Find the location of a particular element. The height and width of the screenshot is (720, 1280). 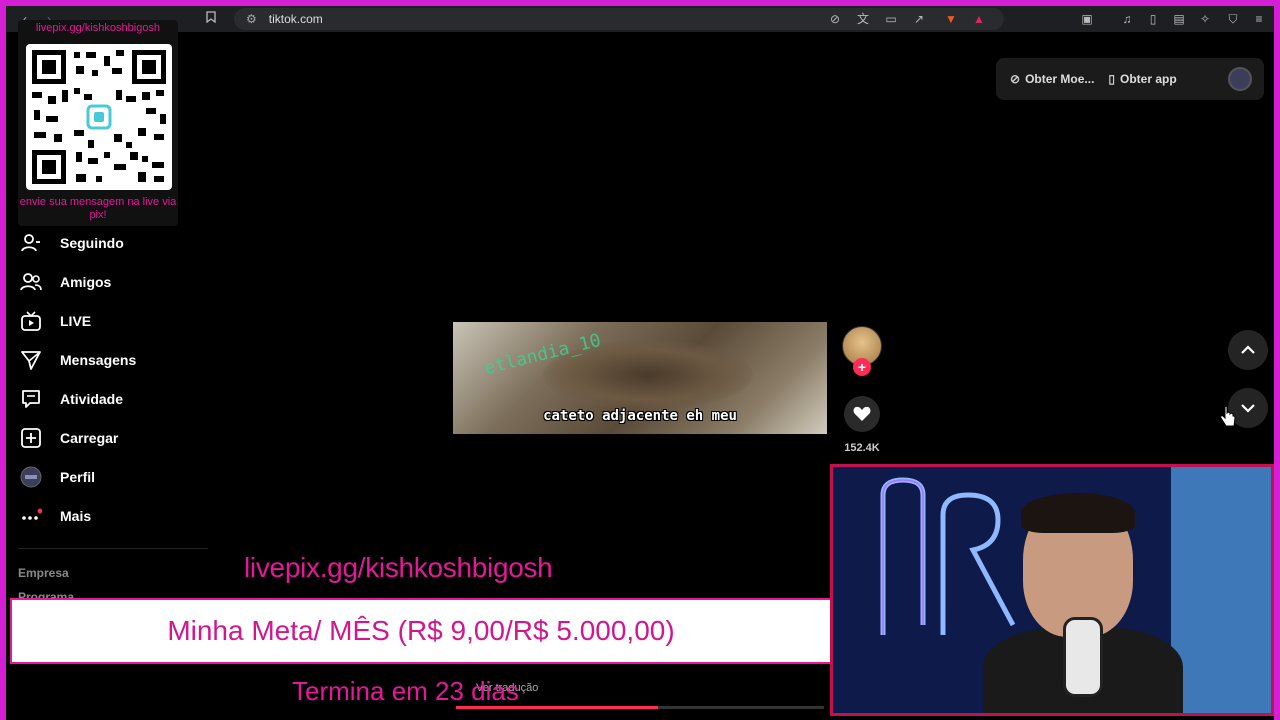

like-button is located at coordinates (862, 414).